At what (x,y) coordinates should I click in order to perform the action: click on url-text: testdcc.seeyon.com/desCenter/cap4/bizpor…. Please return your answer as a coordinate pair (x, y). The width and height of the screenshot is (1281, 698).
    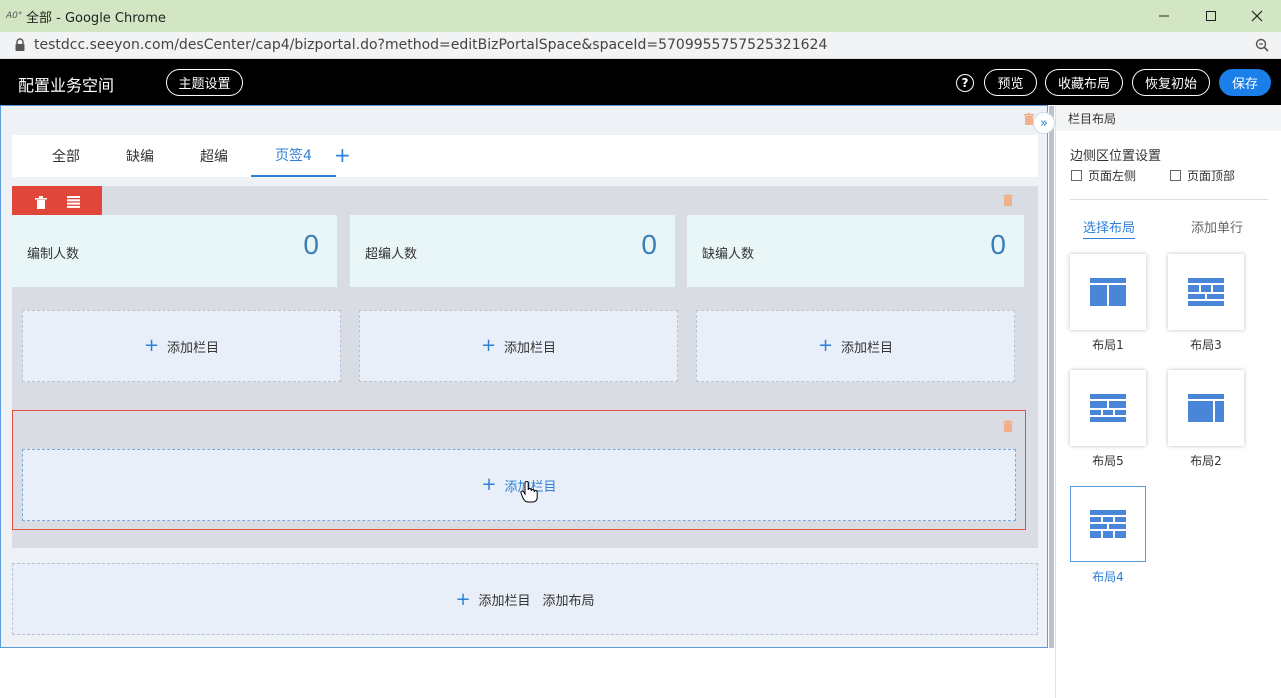
    Looking at the image, I should click on (430, 45).